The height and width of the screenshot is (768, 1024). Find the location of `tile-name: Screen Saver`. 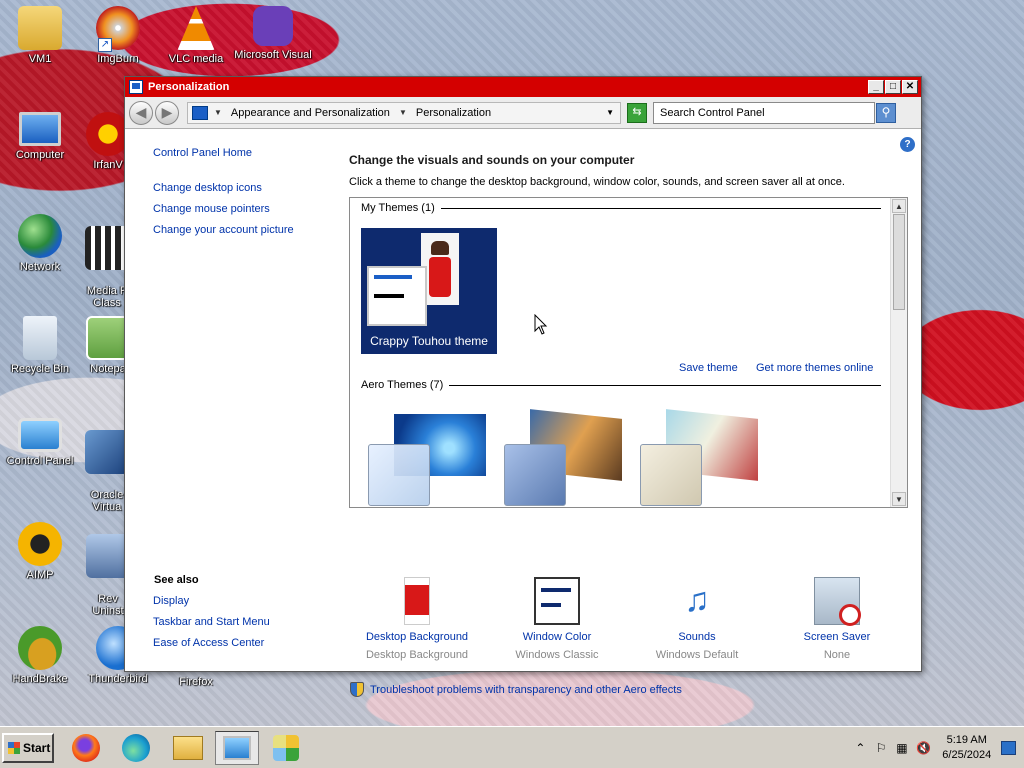

tile-name: Screen Saver is located at coordinates (837, 637).